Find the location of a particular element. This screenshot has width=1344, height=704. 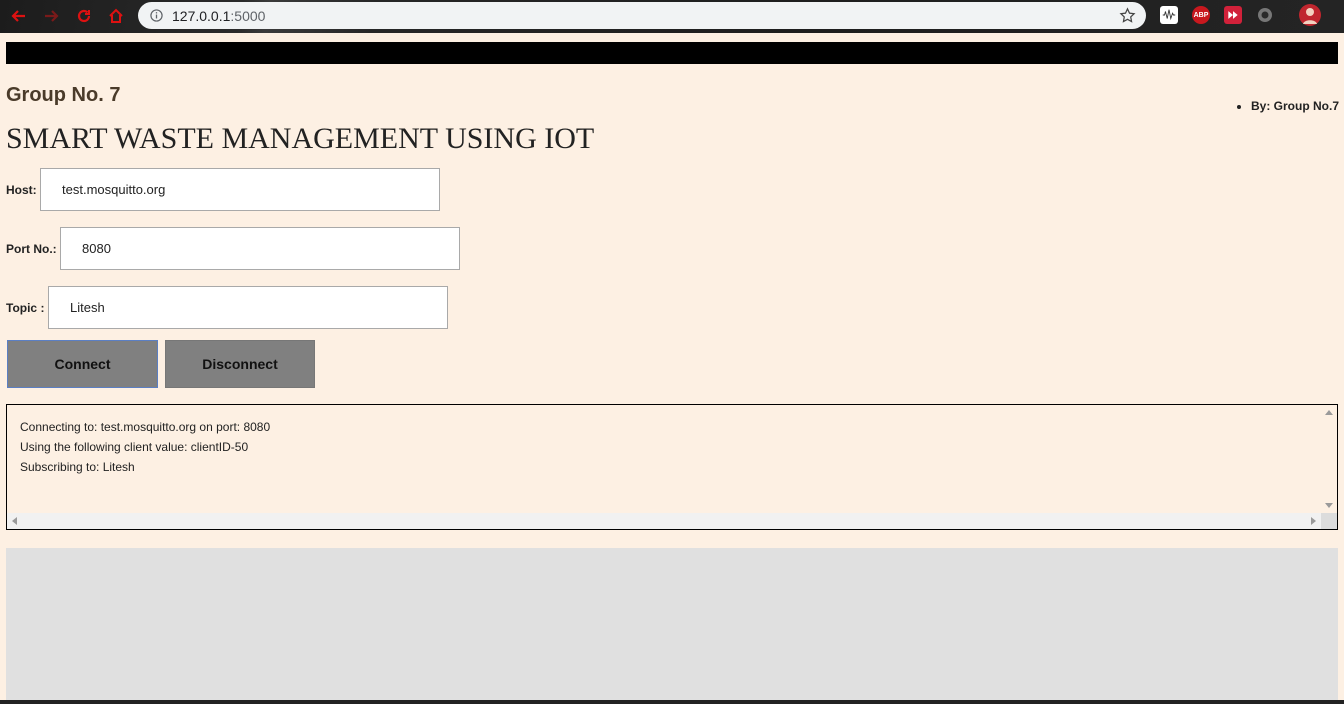

author-item: By: Group No.7 is located at coordinates (1295, 106).